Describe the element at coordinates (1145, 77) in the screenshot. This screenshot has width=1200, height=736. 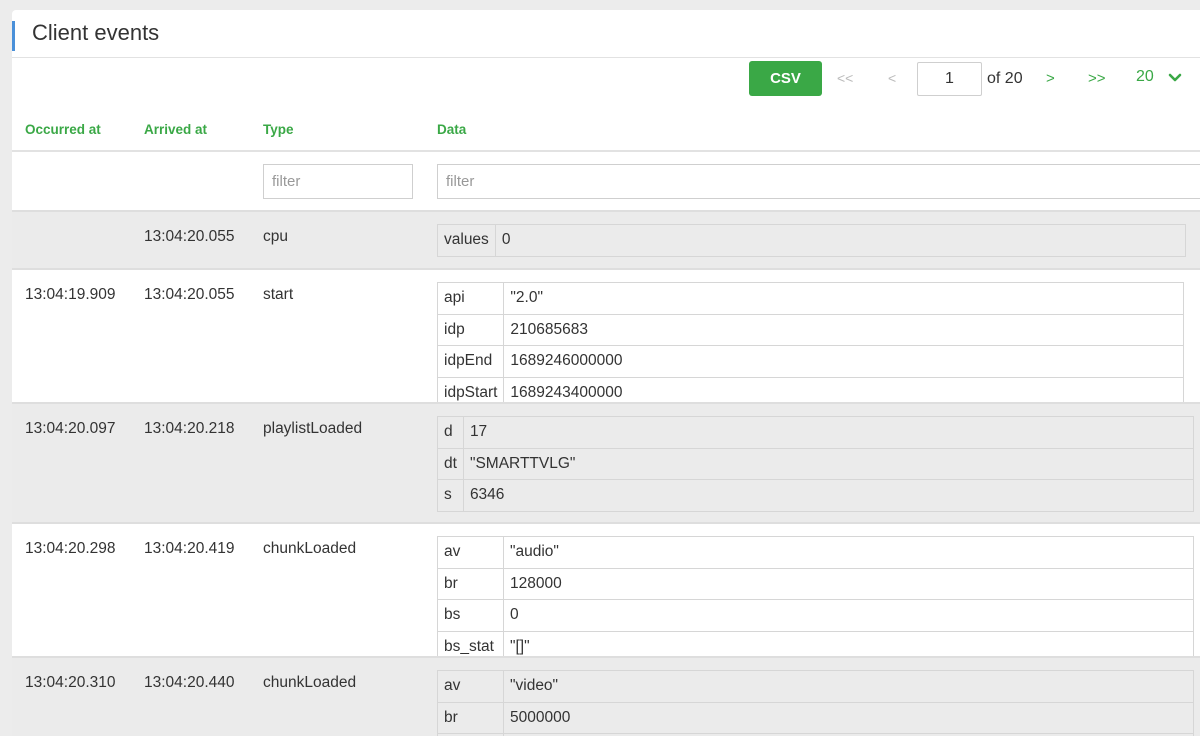
I see `page-size-select: 20` at that location.